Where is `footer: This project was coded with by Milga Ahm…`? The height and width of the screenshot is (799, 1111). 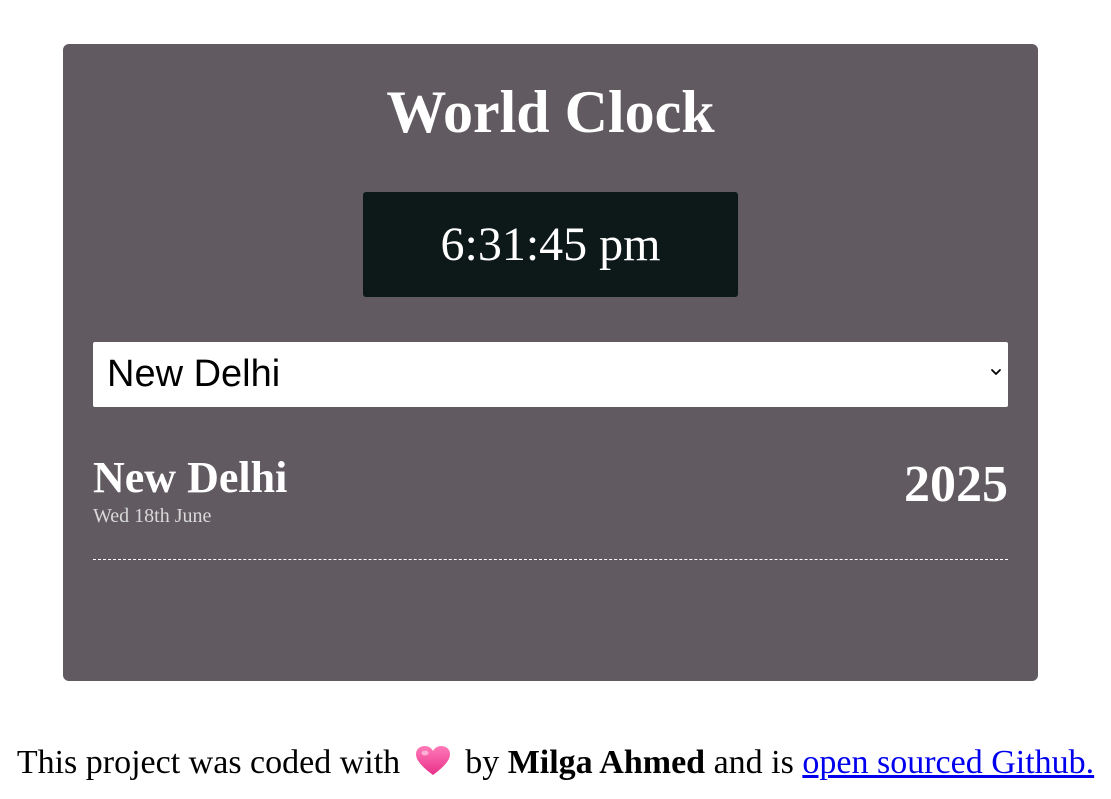
footer: This project was coded with by Milga Ahm… is located at coordinates (555, 763).